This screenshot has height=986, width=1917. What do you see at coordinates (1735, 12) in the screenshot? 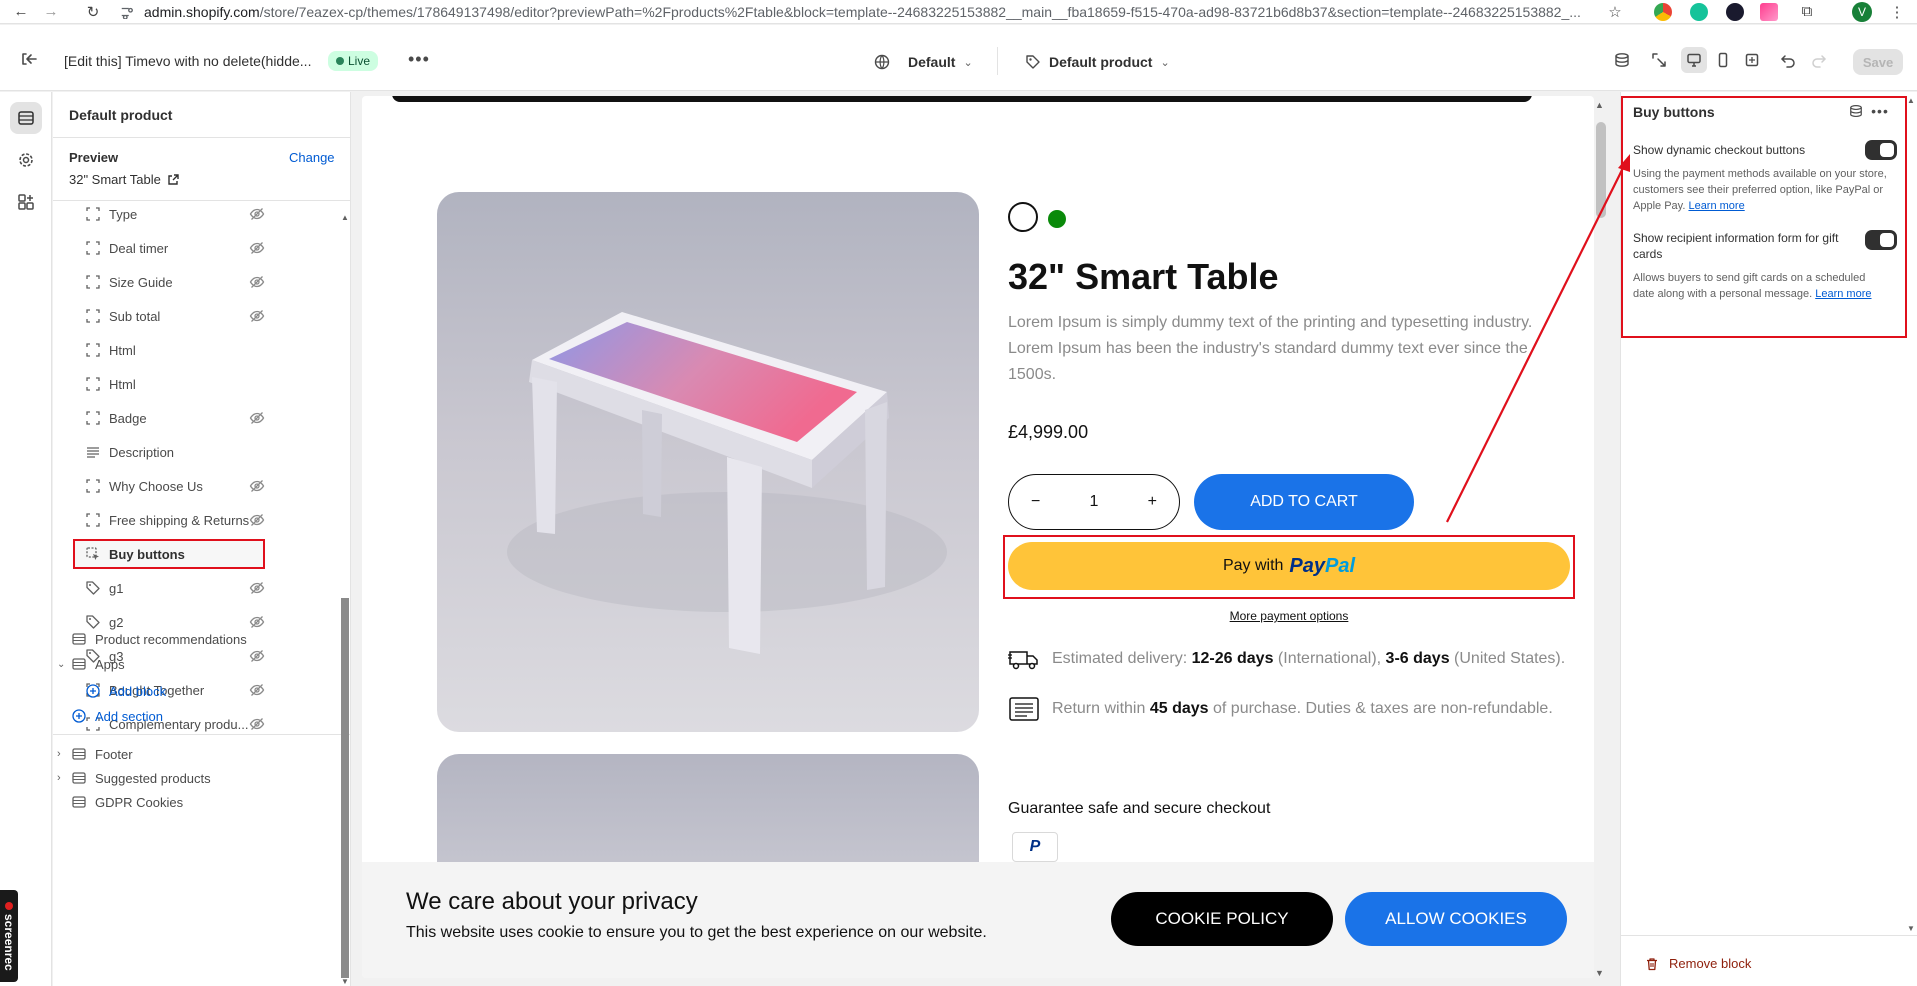
I see `extension-bolt-icon` at bounding box center [1735, 12].